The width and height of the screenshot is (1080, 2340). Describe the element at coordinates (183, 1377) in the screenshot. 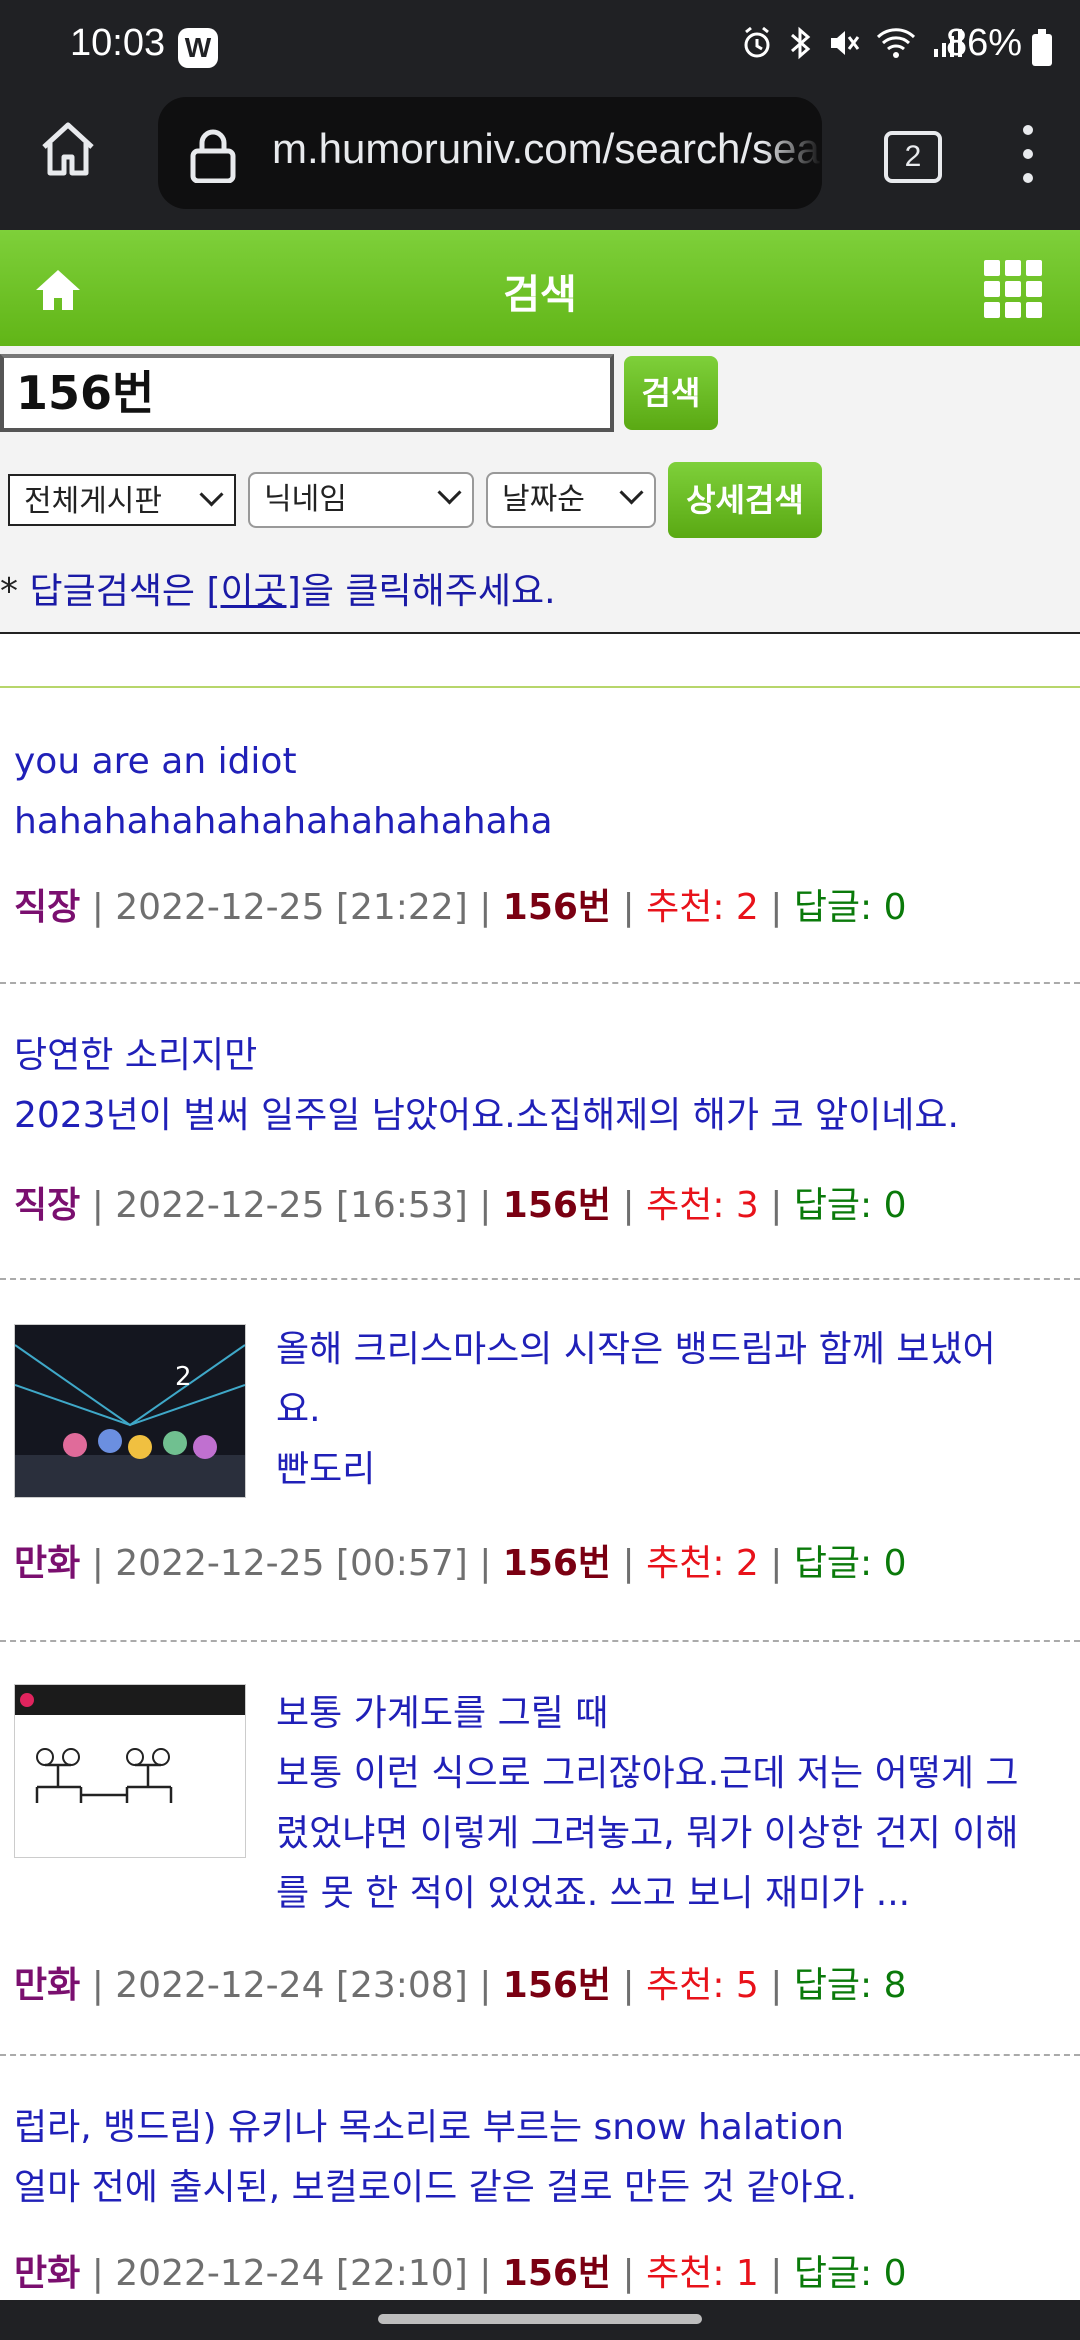

I see `svg-text: 2` at that location.